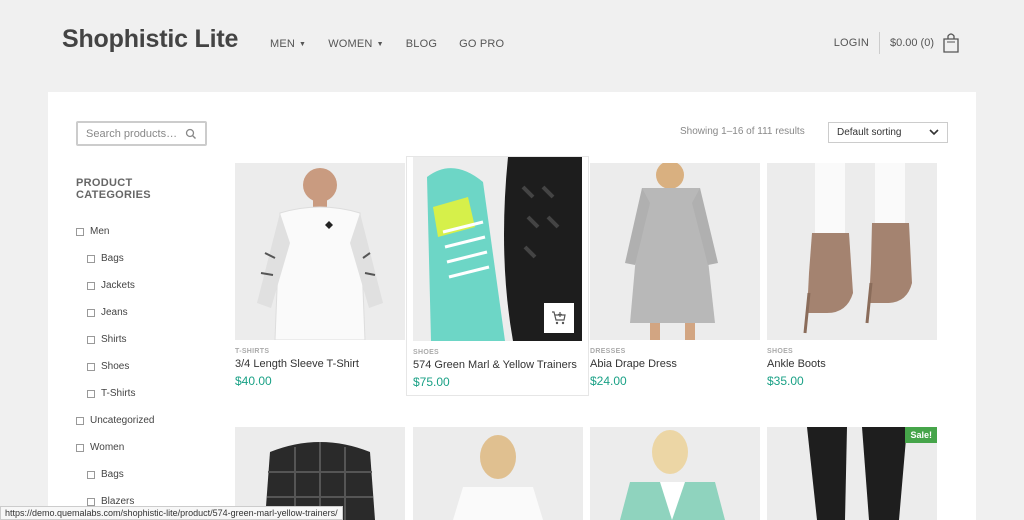  Describe the element at coordinates (253, 381) in the screenshot. I see `product-price: $40.00` at that location.